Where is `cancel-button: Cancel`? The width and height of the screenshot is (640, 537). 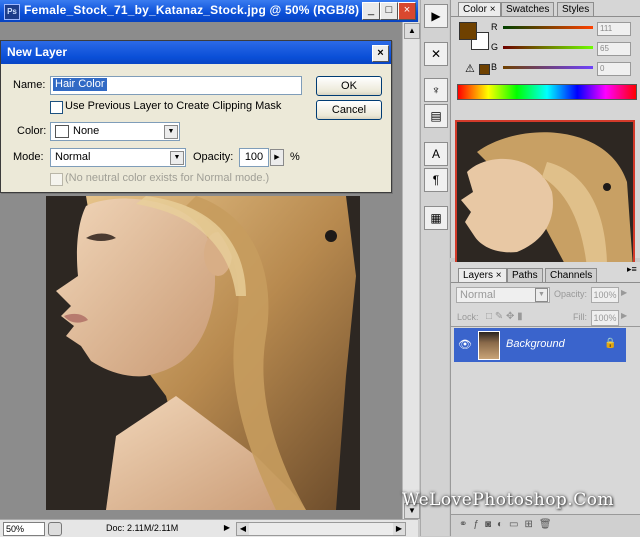
cancel-button: Cancel is located at coordinates (349, 110).